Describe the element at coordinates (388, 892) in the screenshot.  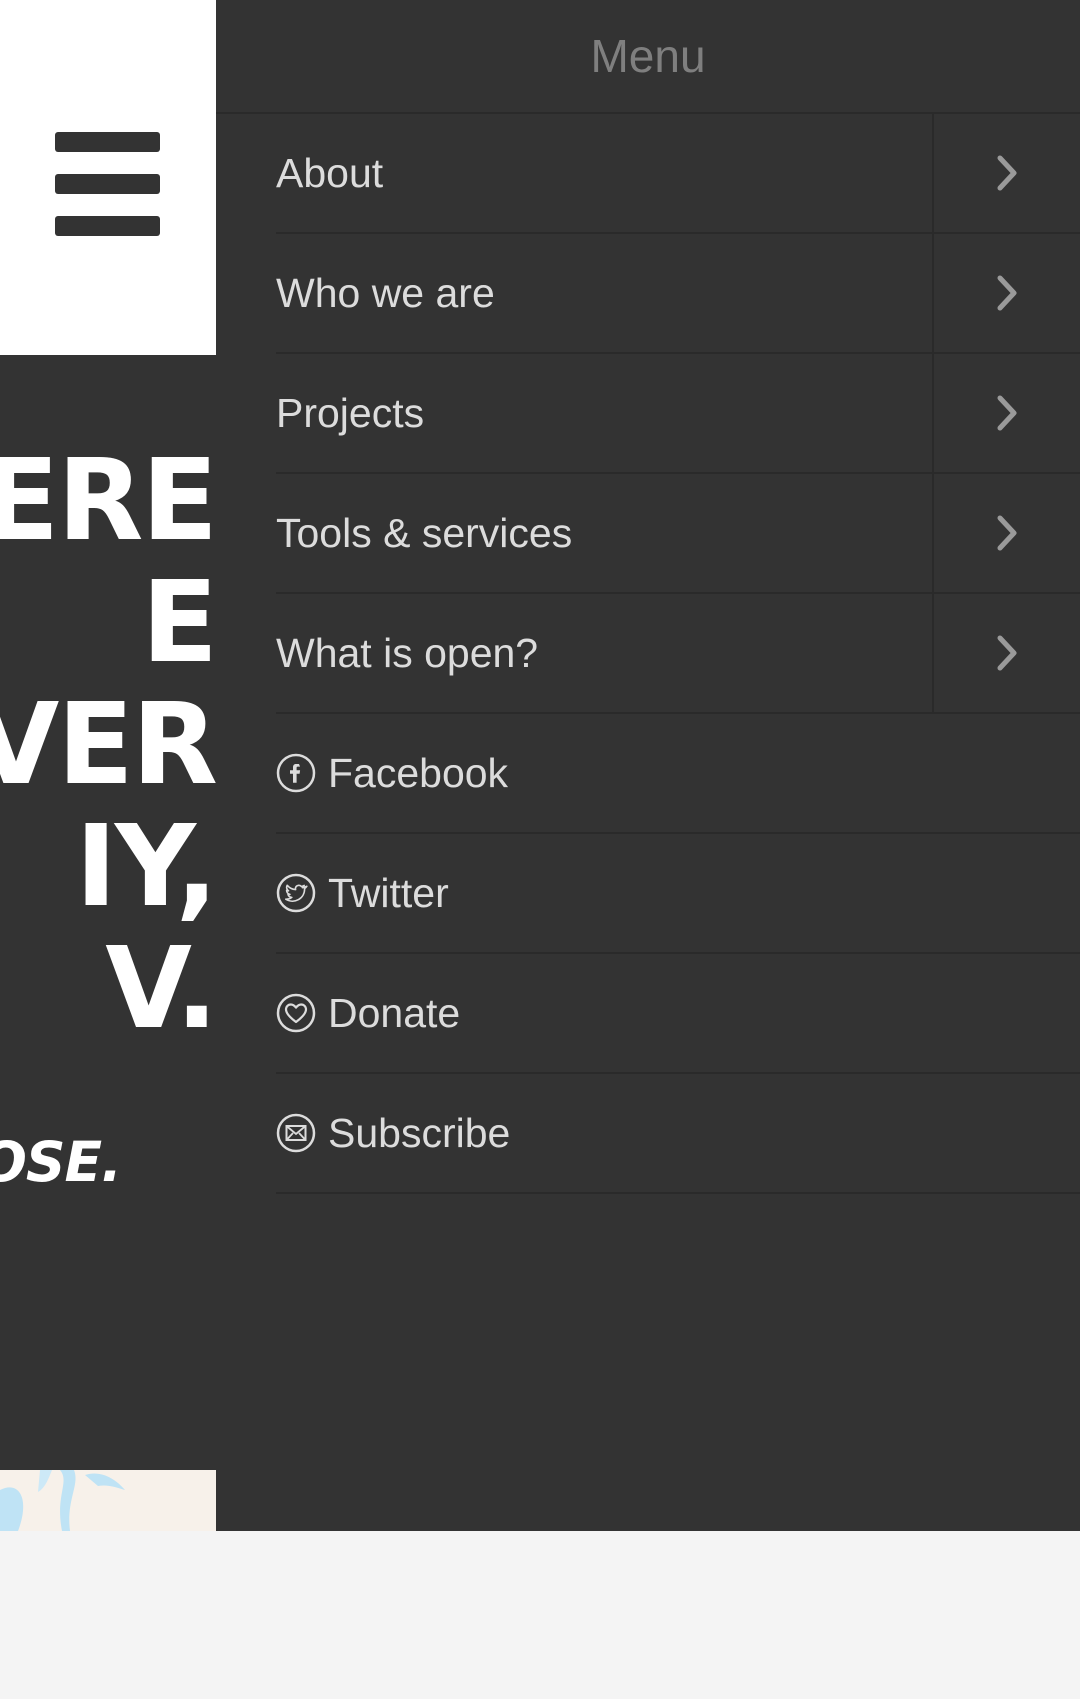
I see `menu-item-label: Twitter` at that location.